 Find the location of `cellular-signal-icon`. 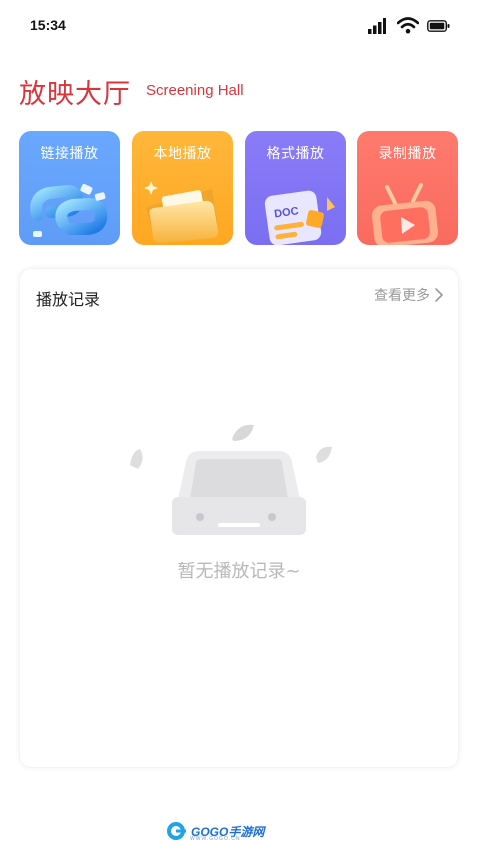

cellular-signal-icon is located at coordinates (377, 26).